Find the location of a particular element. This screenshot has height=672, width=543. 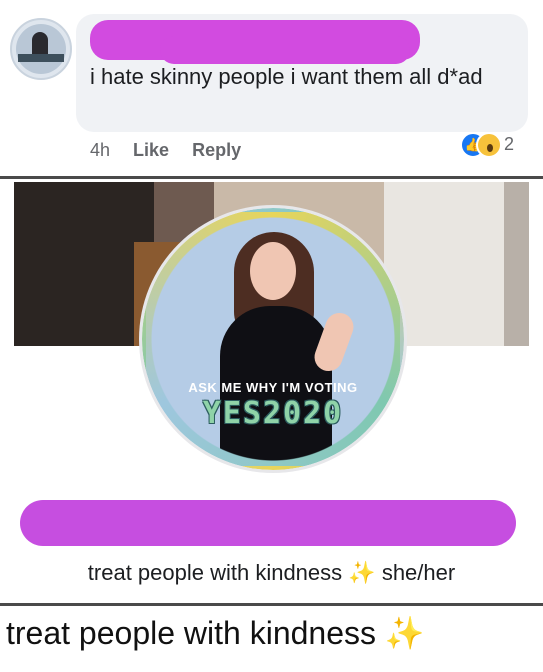

photo-edge is located at coordinates (516, 264).